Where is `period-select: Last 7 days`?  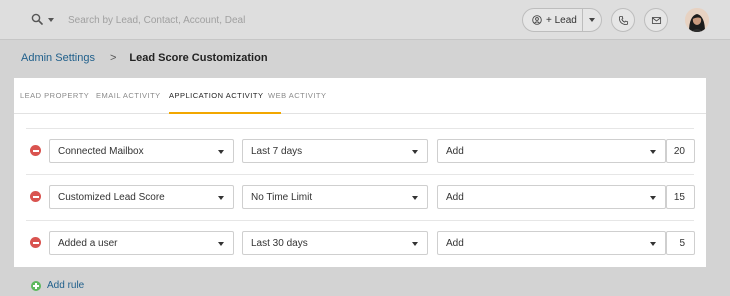 period-select: Last 7 days is located at coordinates (335, 151).